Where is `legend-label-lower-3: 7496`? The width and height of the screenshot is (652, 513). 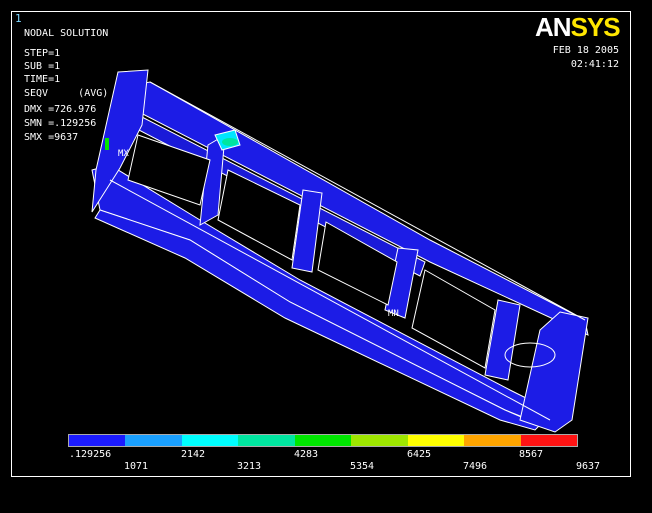
legend-label-lower-3: 7496 is located at coordinates (475, 466).